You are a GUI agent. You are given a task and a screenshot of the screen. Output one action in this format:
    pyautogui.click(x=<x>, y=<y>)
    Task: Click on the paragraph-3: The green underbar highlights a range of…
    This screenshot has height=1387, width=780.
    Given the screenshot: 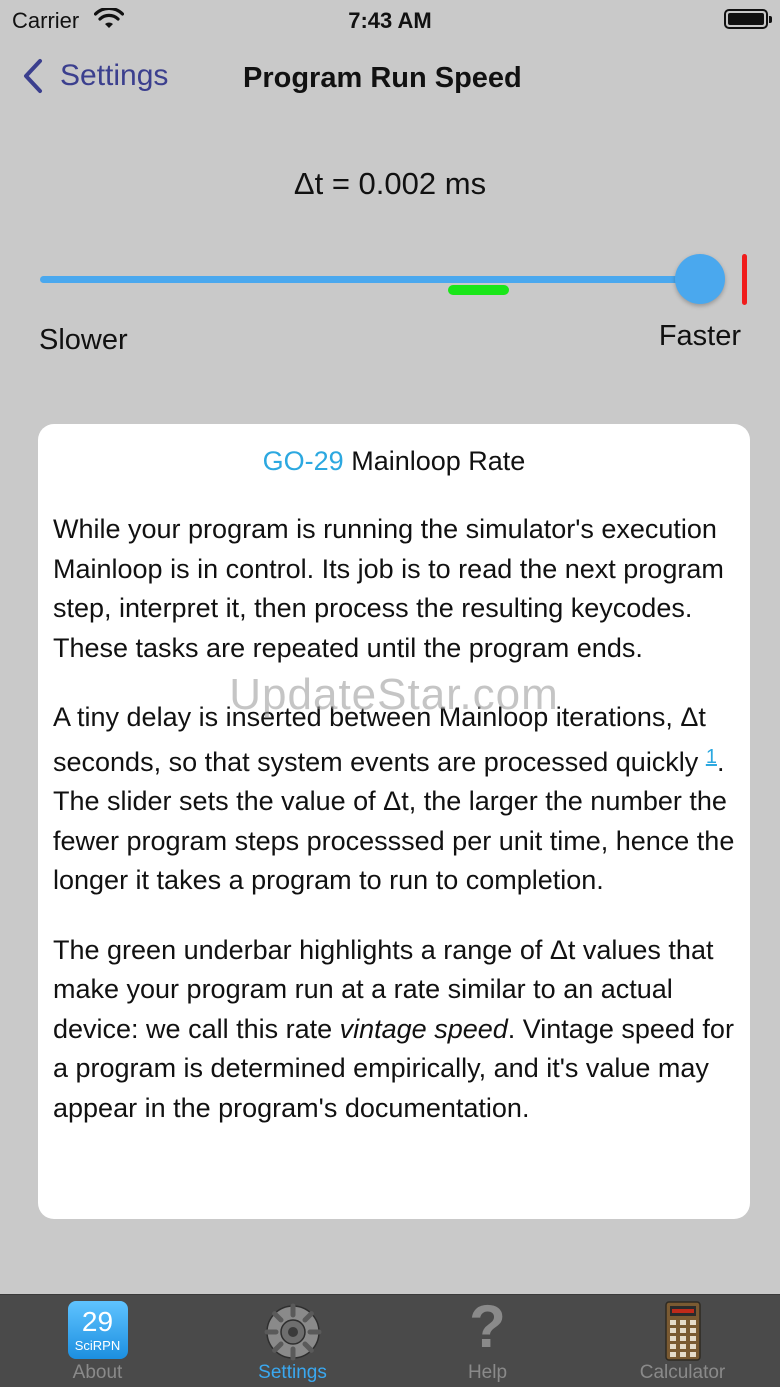 What is the action you would take?
    pyautogui.click(x=398, y=1030)
    